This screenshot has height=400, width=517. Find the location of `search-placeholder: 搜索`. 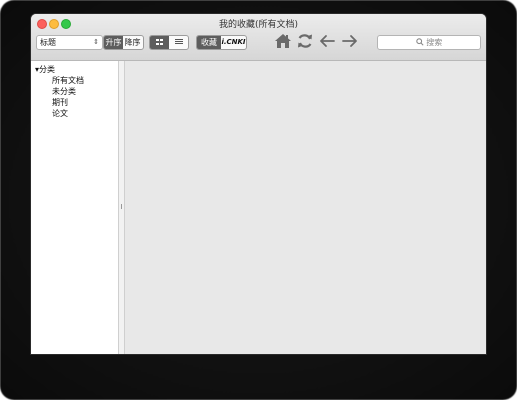

search-placeholder: 搜索 is located at coordinates (434, 42).